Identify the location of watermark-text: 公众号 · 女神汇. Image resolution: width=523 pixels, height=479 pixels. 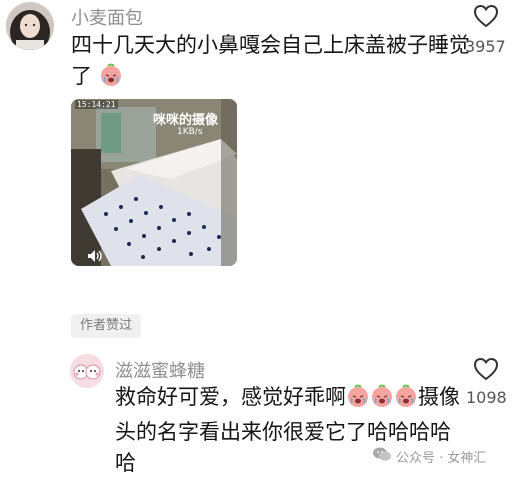
(441, 458).